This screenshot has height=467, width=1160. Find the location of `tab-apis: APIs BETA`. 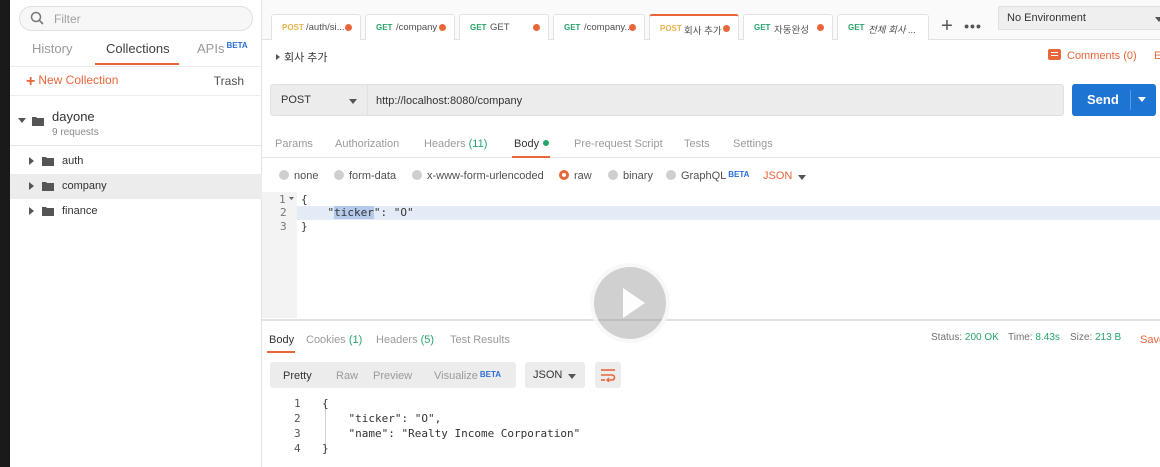

tab-apis: APIs BETA is located at coordinates (222, 48).